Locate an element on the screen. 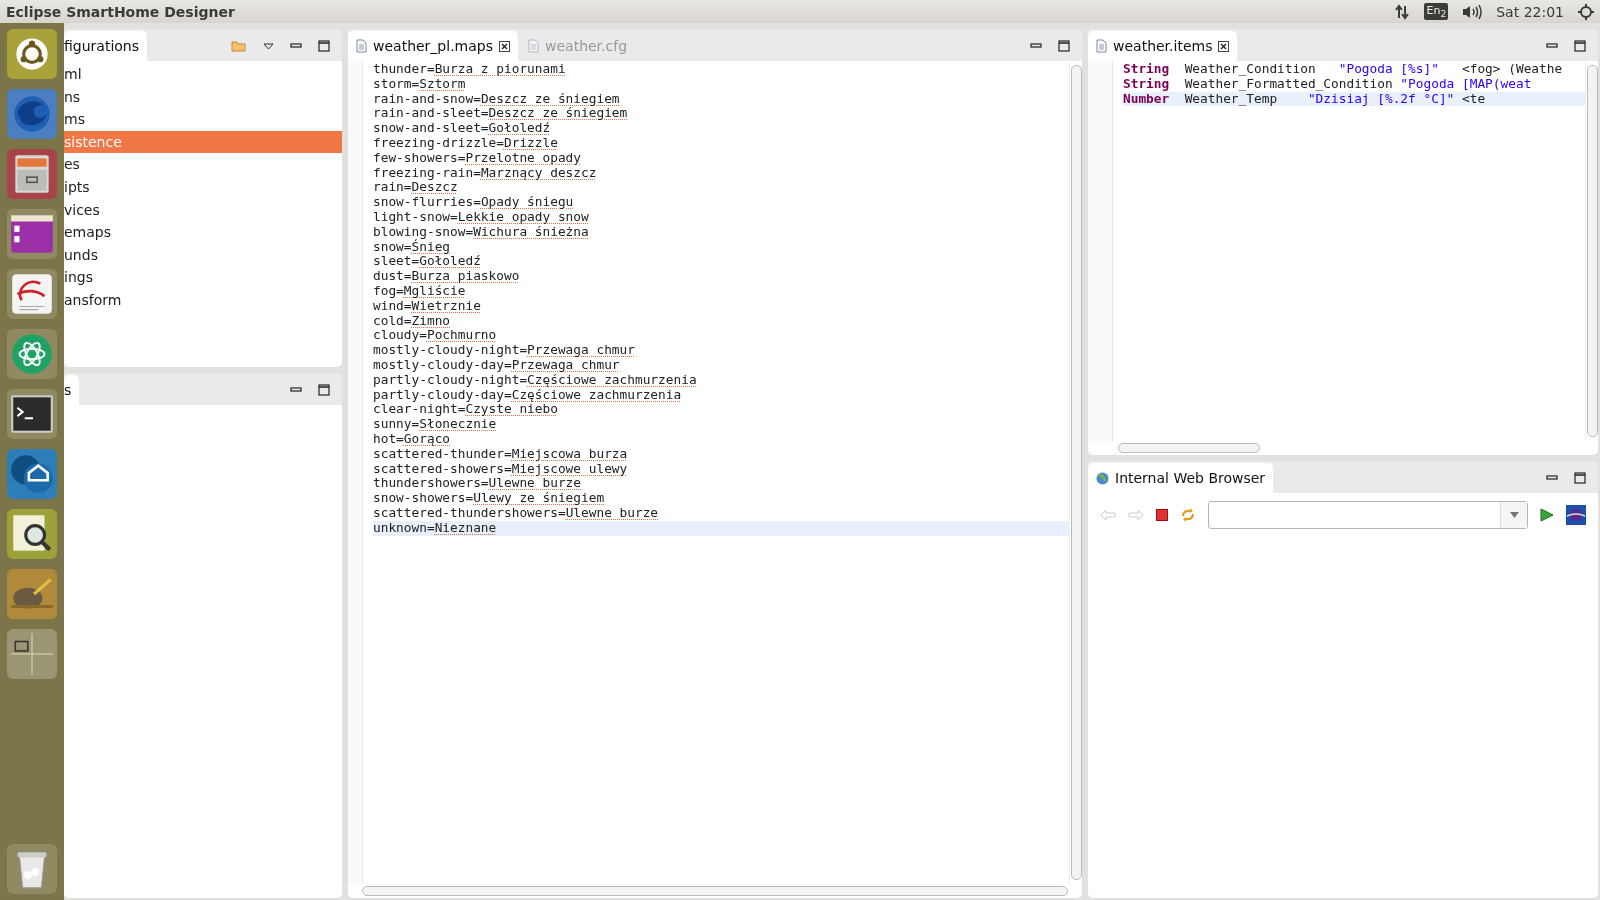 Image resolution: width=1600 pixels, height=900 pixels. tree-item: vices is located at coordinates (203, 210).